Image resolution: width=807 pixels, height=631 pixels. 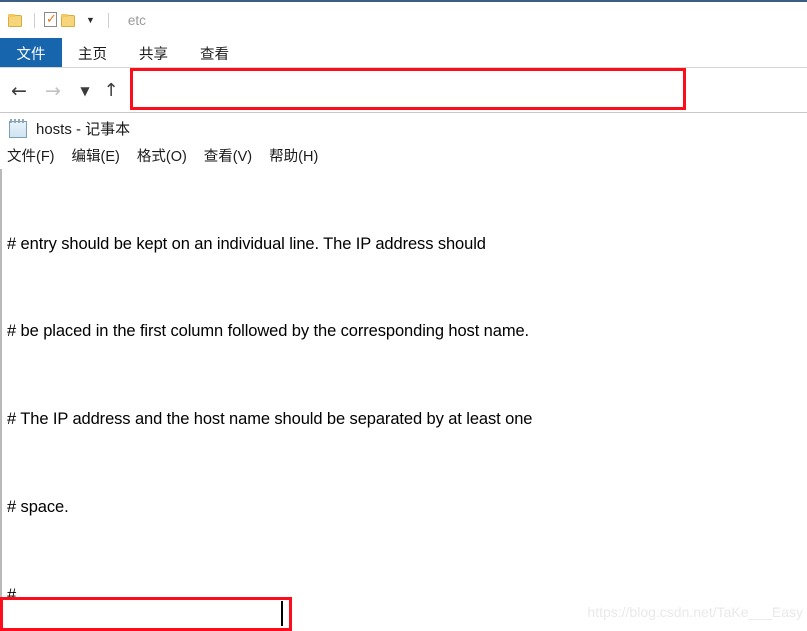 What do you see at coordinates (403, 20) in the screenshot?
I see `quick-access-toolbar: ✓ ▼ etc` at bounding box center [403, 20].